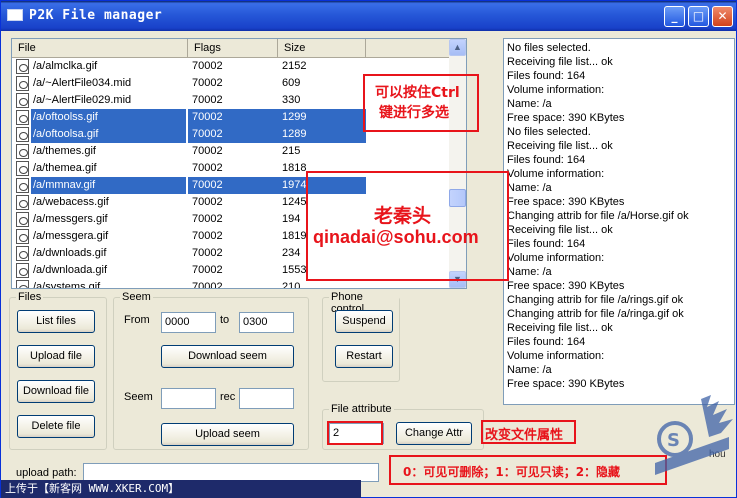 The width and height of the screenshot is (737, 498). Describe the element at coordinates (188, 322) in the screenshot. I see `from-input: 0000` at that location.